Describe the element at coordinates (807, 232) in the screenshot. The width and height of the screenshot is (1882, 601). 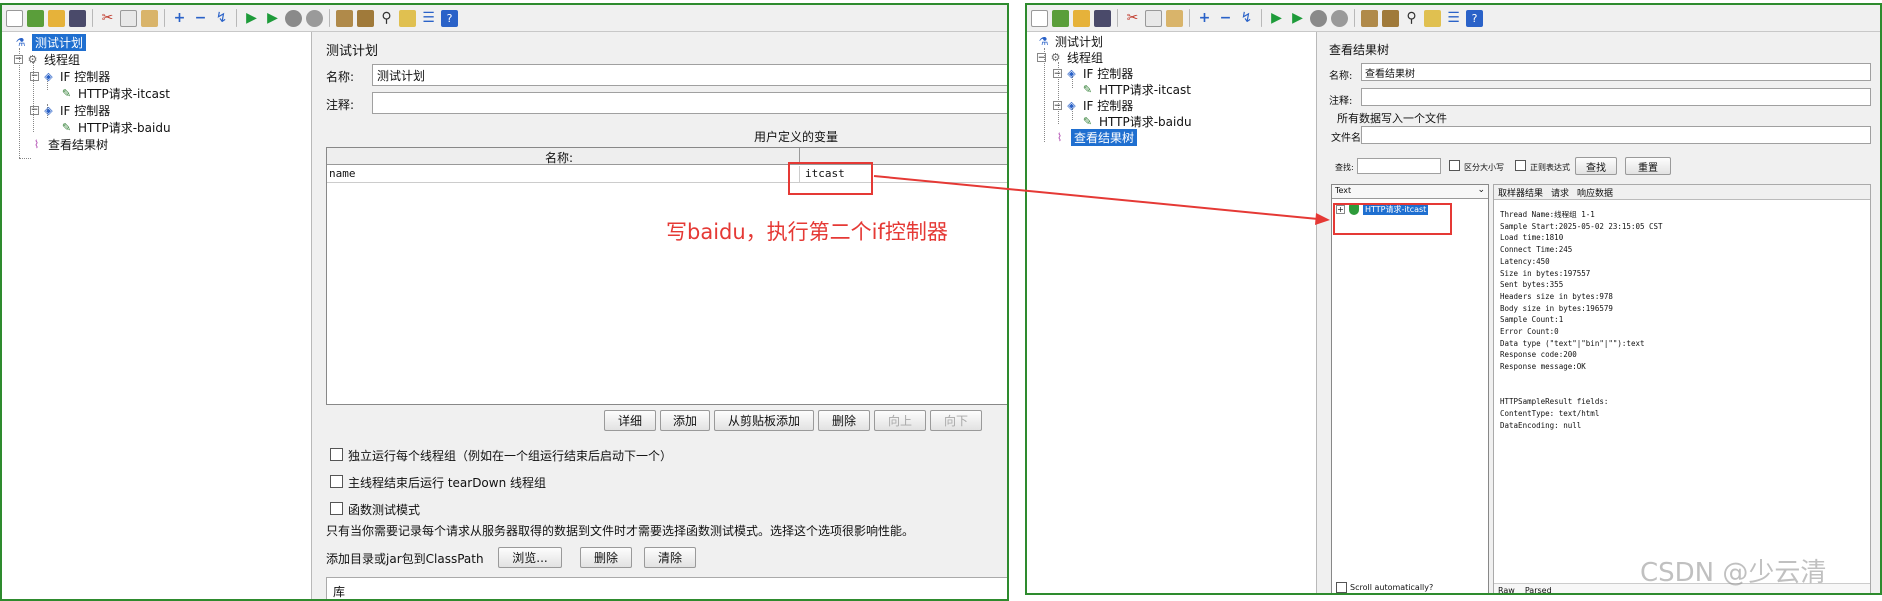
I see `annotation-text: 写baidu，执行第二个if控制器` at that location.